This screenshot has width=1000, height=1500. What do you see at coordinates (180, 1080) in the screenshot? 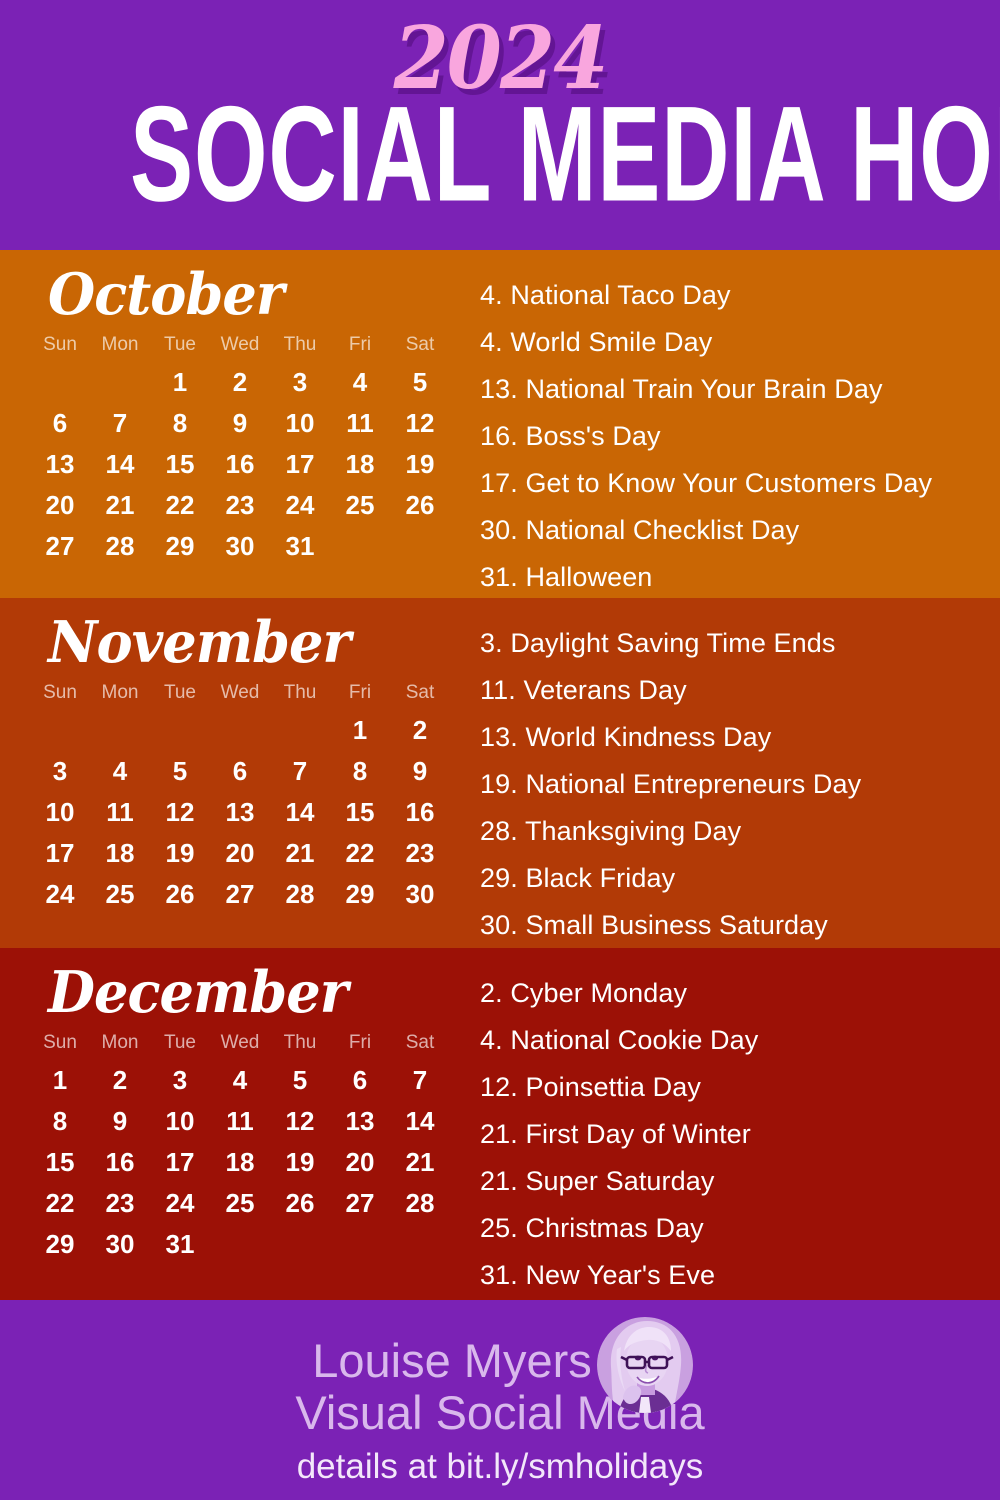
I see `day-cell: 3` at bounding box center [180, 1080].